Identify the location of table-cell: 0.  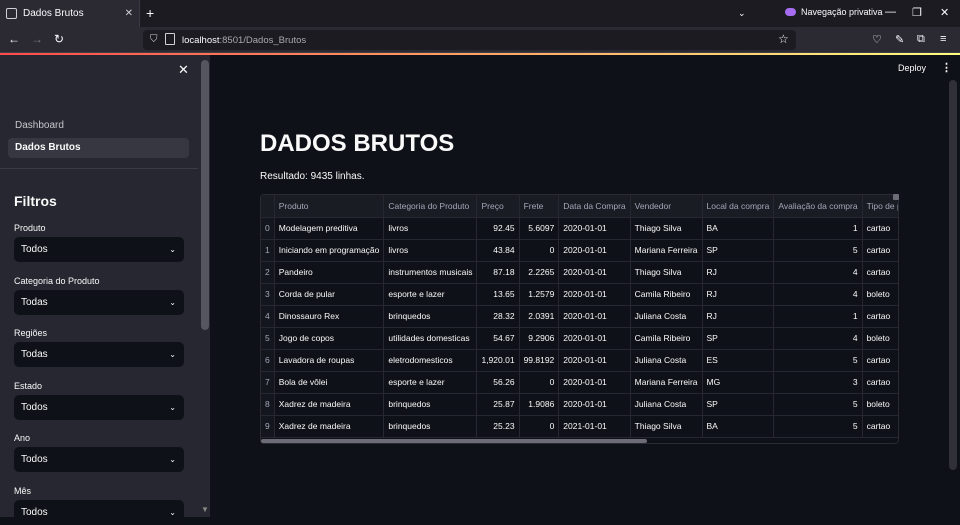
(539, 426).